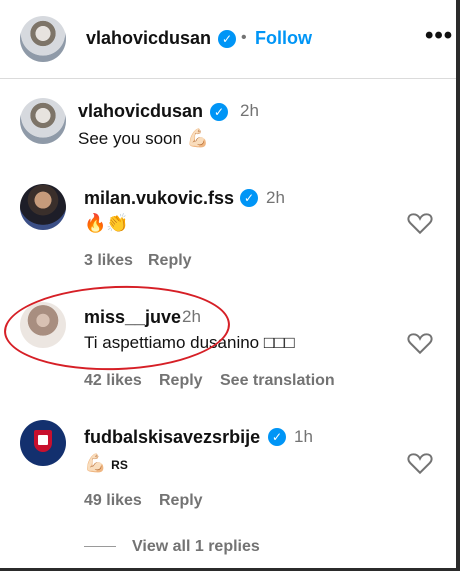  I want to click on comment-text: See you soon 💪🏻, so click(143, 138).